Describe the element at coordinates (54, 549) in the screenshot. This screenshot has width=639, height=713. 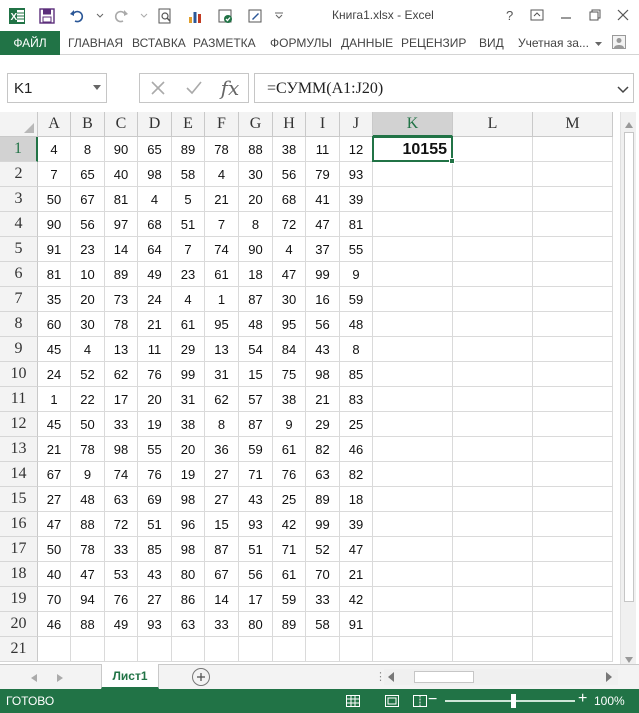
I see `cell-a17: 50` at that location.